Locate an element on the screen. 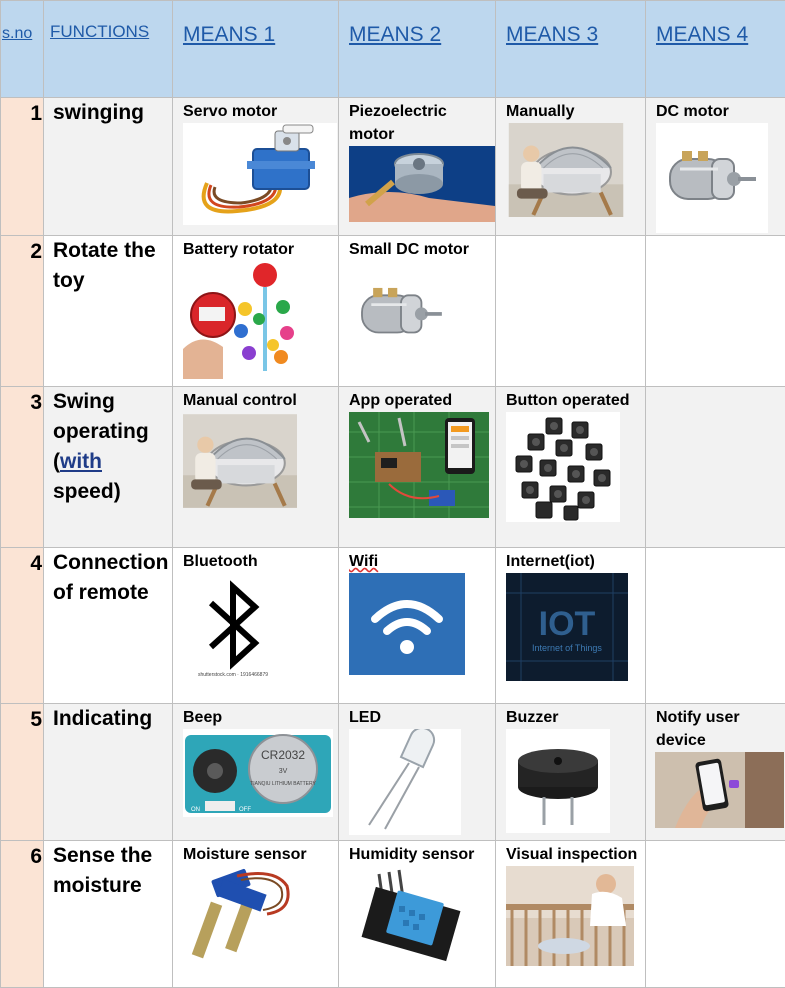 Image resolution: width=785 pixels, height=988 pixels. header-means-4: MEANS 4 is located at coordinates (702, 34).